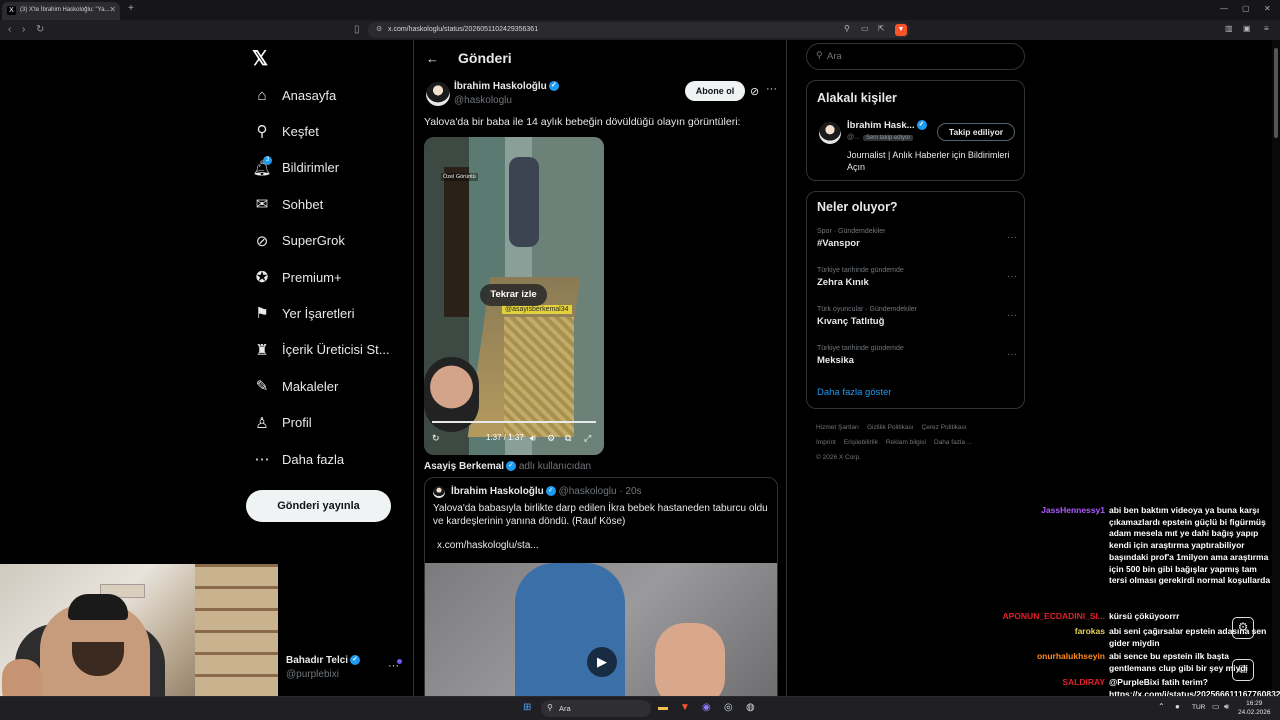 The width and height of the screenshot is (1280, 720). What do you see at coordinates (318, 506) in the screenshot?
I see `post-button: Gönderi yayınla` at bounding box center [318, 506].